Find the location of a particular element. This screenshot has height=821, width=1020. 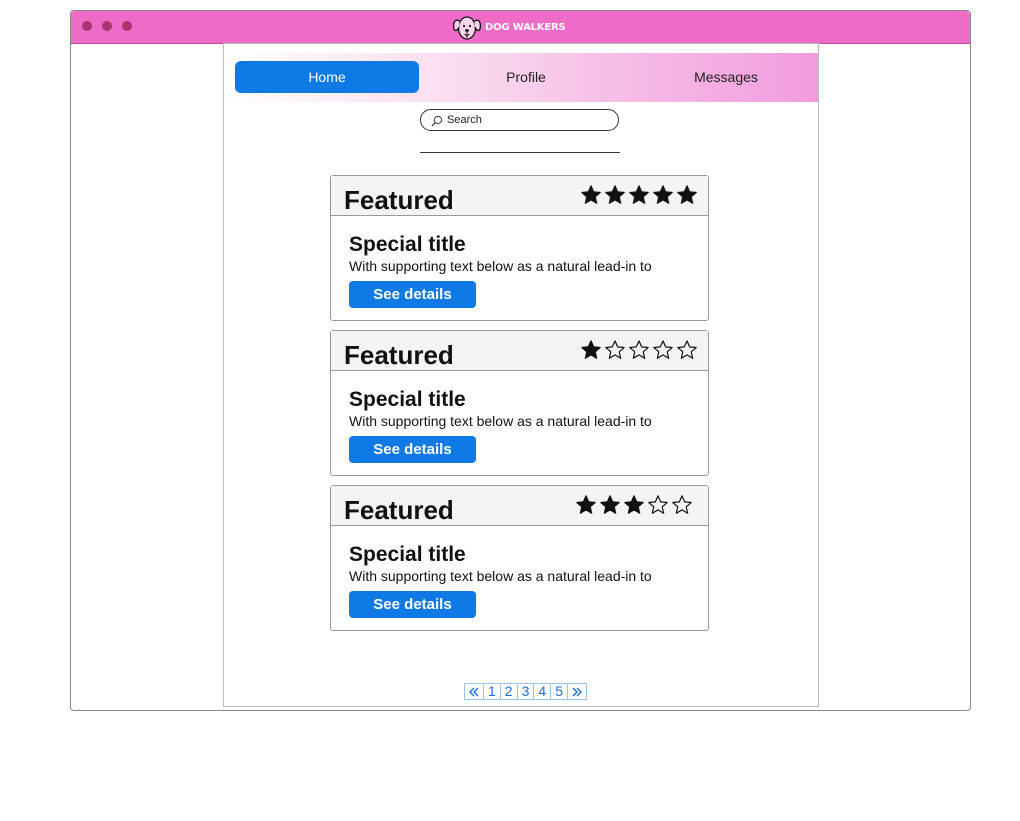

page-4-link: 4 is located at coordinates (543, 691).